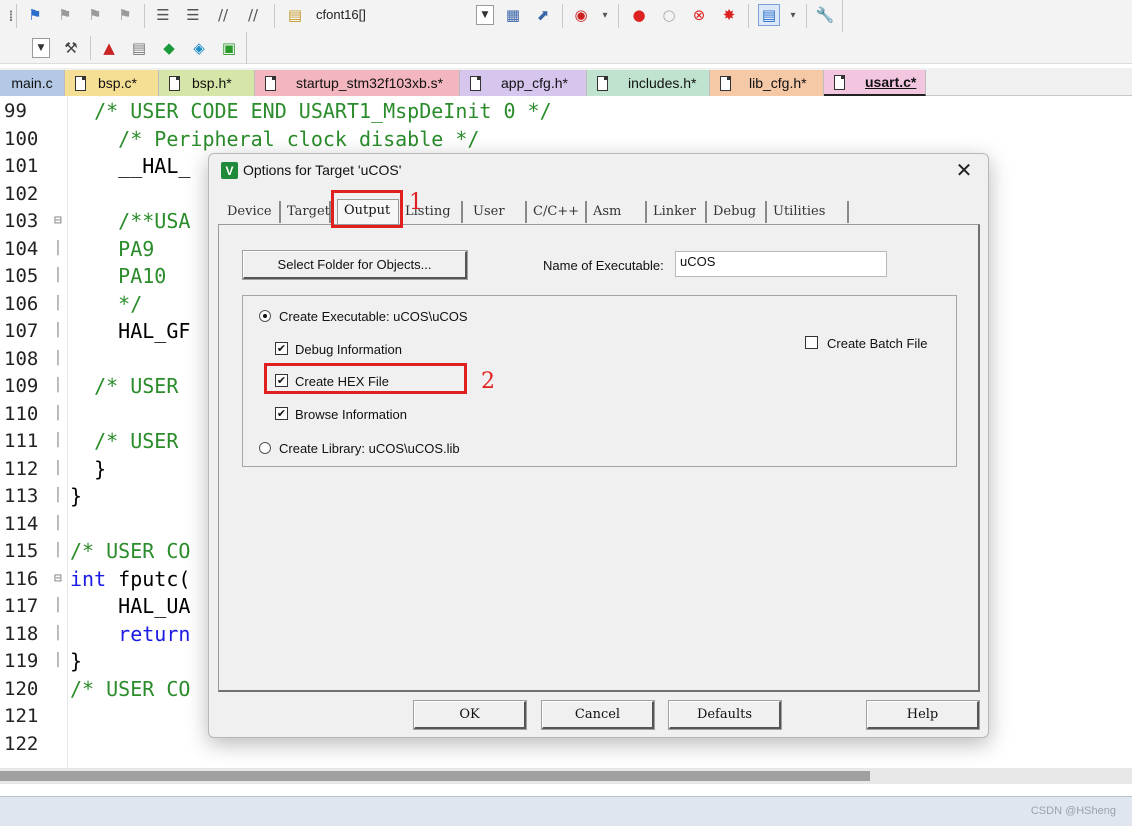 This screenshot has height=826, width=1132. What do you see at coordinates (169, 48) in the screenshot?
I see `manage-rte-icon: ◆` at bounding box center [169, 48].